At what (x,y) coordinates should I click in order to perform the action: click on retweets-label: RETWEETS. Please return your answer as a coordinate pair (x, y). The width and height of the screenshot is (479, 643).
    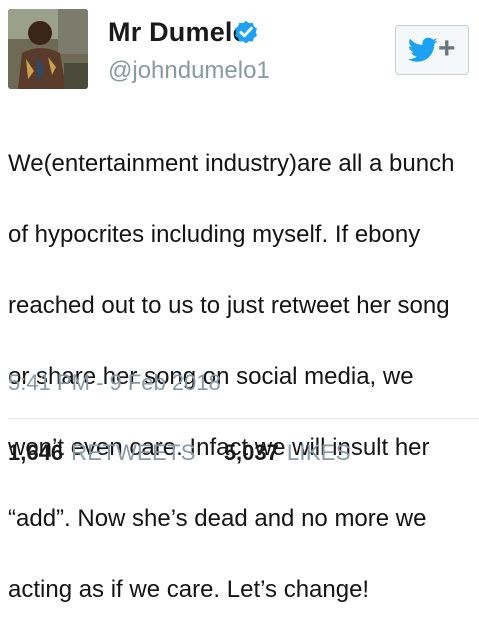
    Looking at the image, I should click on (133, 452).